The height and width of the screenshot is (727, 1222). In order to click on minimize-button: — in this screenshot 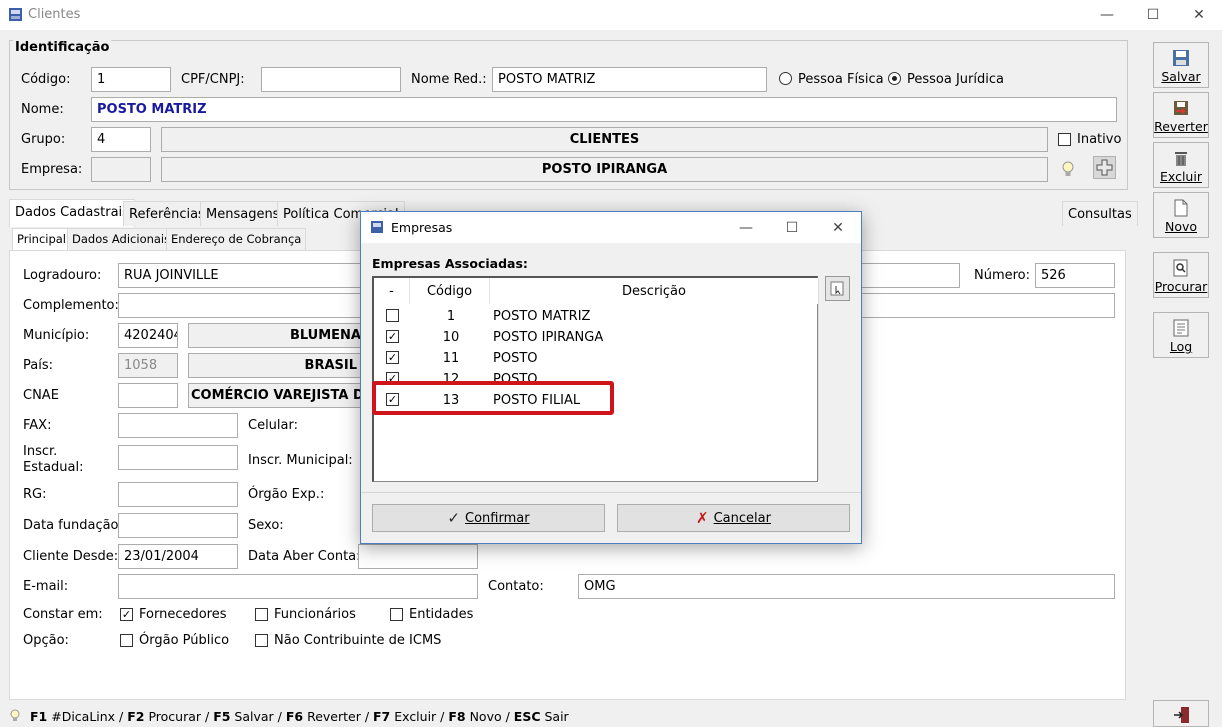, I will do `click(1107, 15)`.